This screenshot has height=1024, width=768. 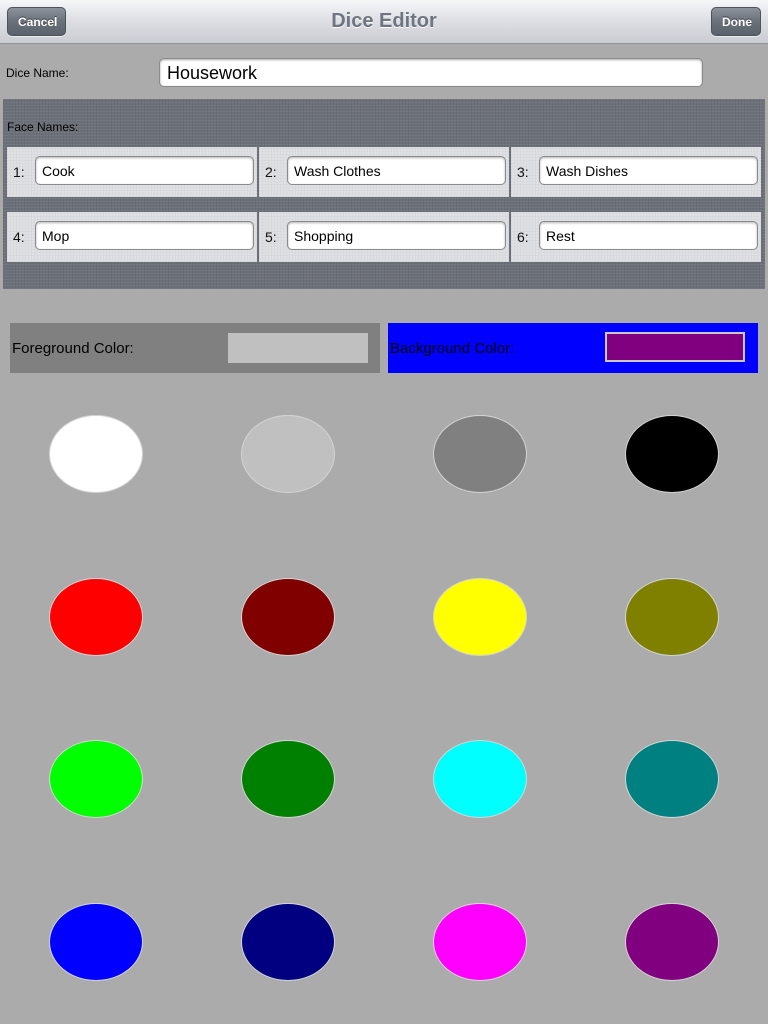 What do you see at coordinates (19, 172) in the screenshot?
I see `face-number: 1:` at bounding box center [19, 172].